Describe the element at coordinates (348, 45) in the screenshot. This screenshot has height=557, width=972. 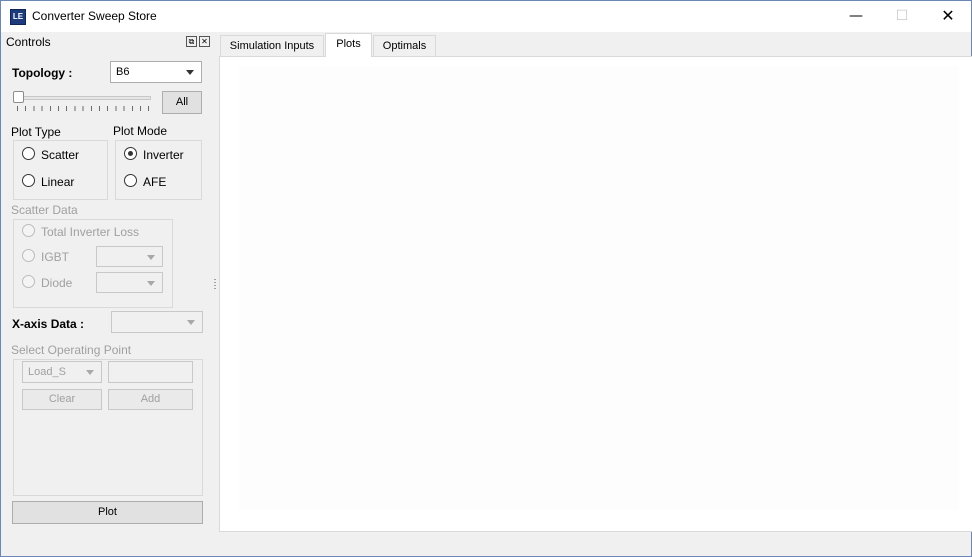
I see `tab-plots: Plots` at that location.